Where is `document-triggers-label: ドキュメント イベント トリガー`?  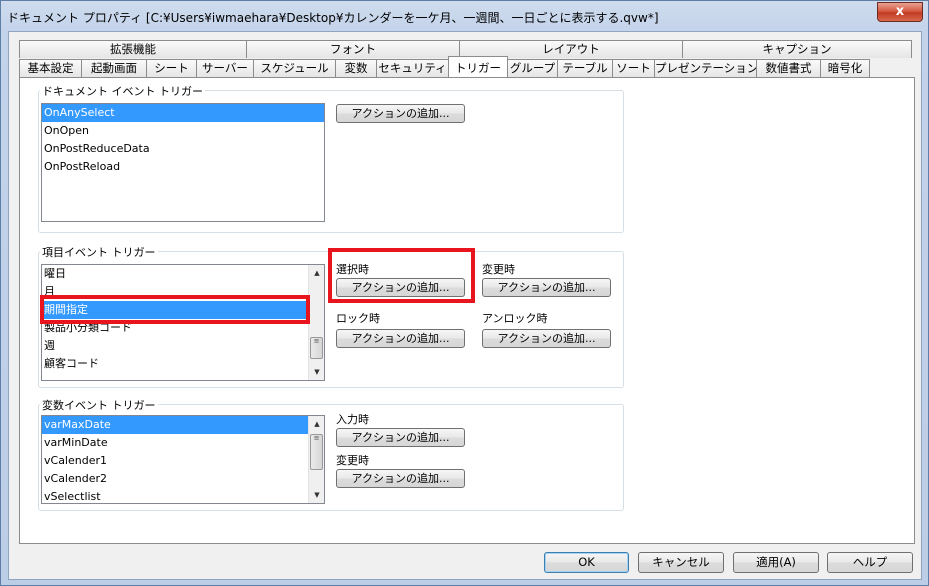 document-triggers-label: ドキュメント イベント トリガー is located at coordinates (122, 91).